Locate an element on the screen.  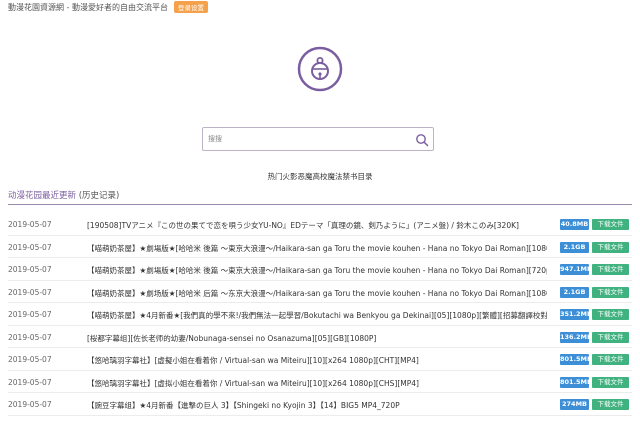
section-title: 动漫花园最近更新 (历史记录) is located at coordinates (63, 195).